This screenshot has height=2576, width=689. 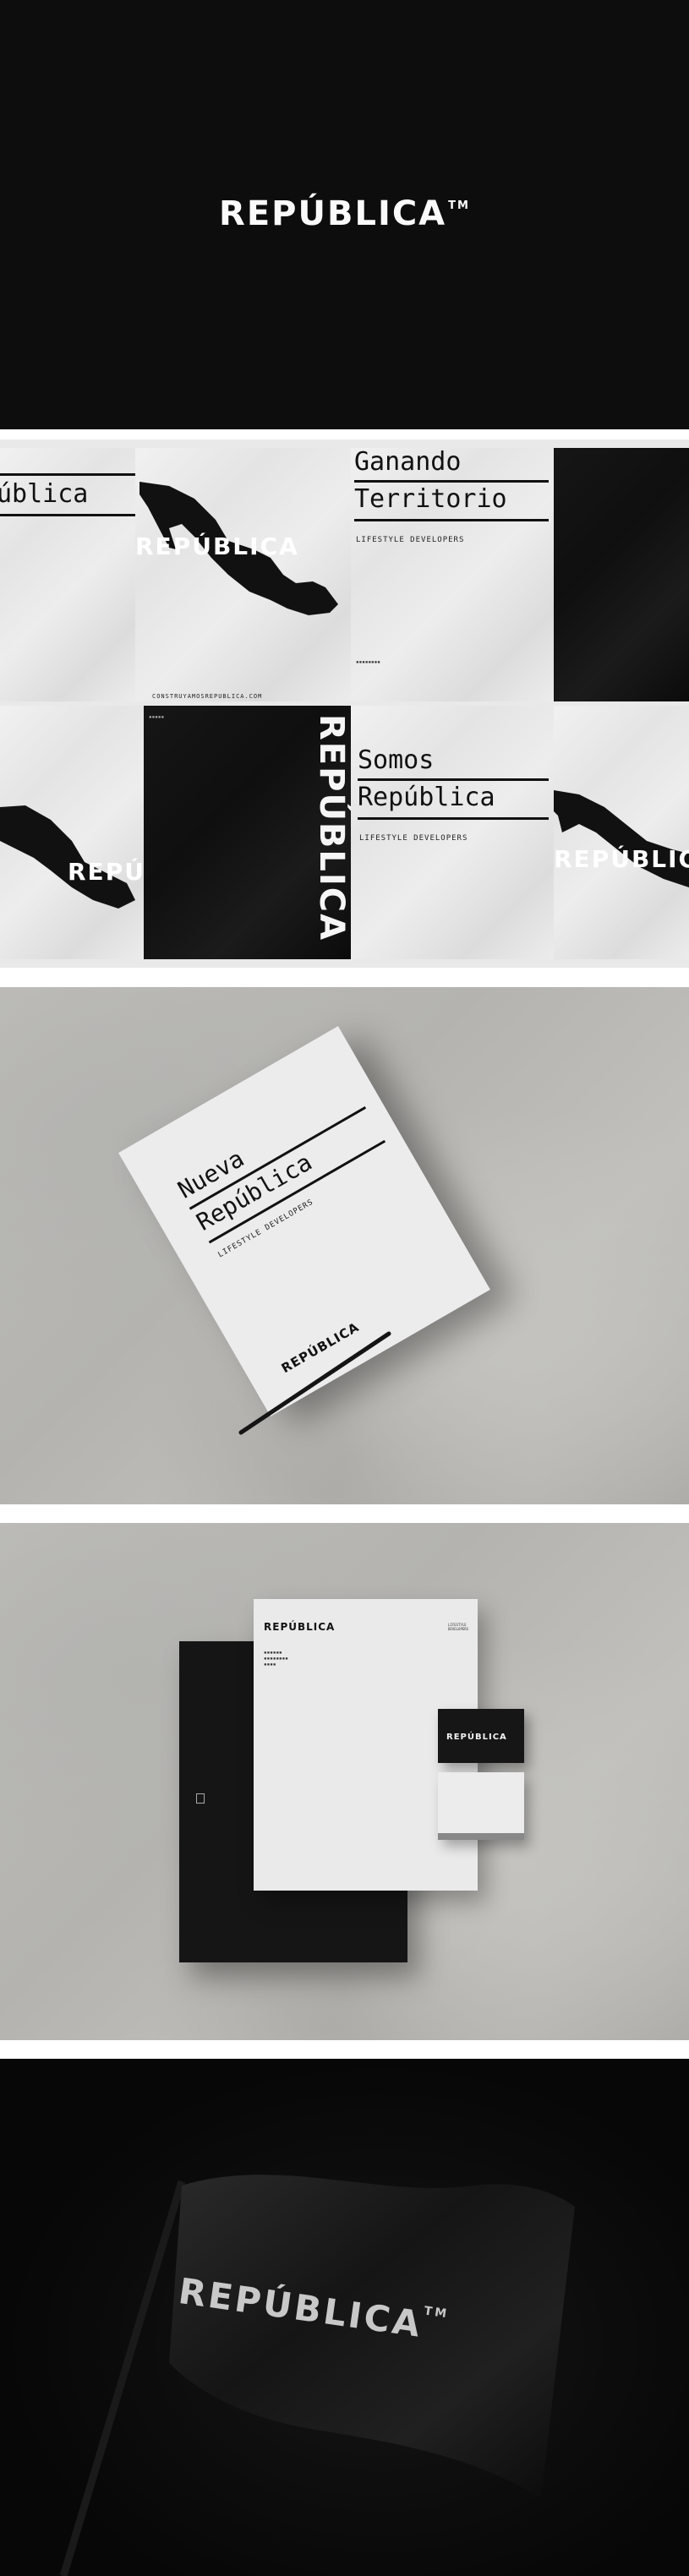 What do you see at coordinates (426, 797) in the screenshot?
I see `poster-headline-line2: República` at bounding box center [426, 797].